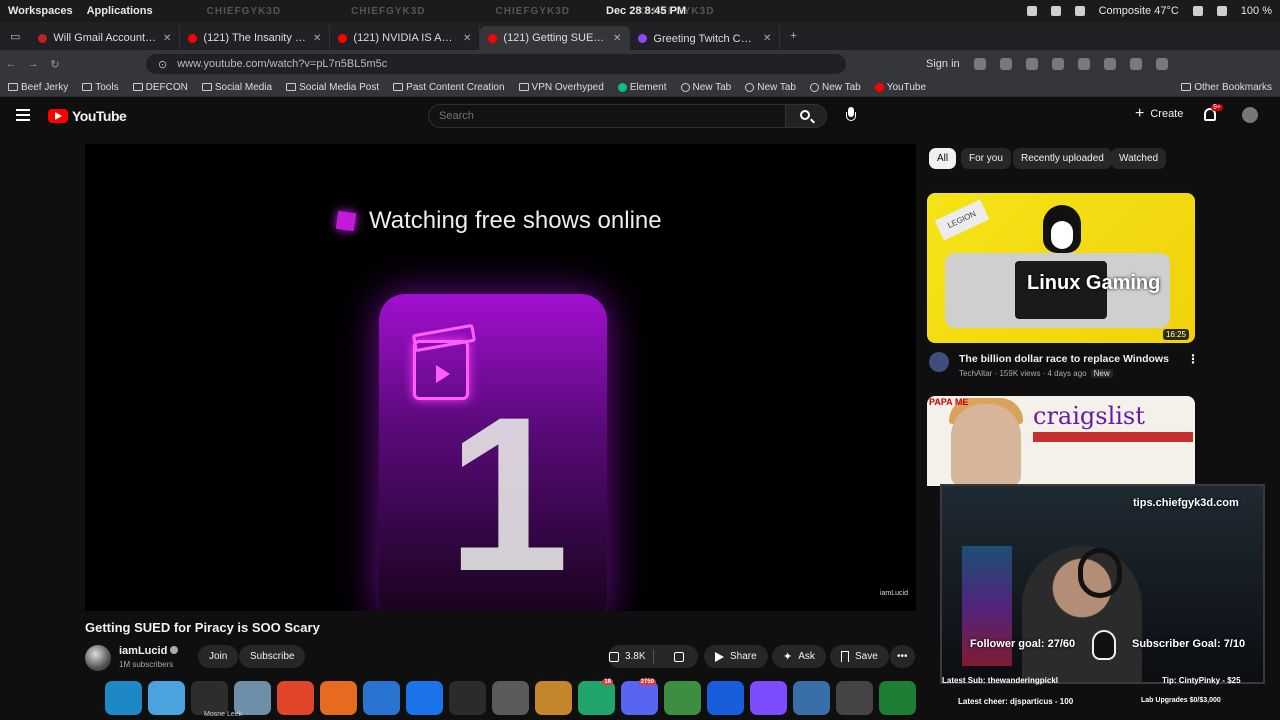  What do you see at coordinates (1159, 114) in the screenshot?
I see `create-button: + Create` at bounding box center [1159, 114].